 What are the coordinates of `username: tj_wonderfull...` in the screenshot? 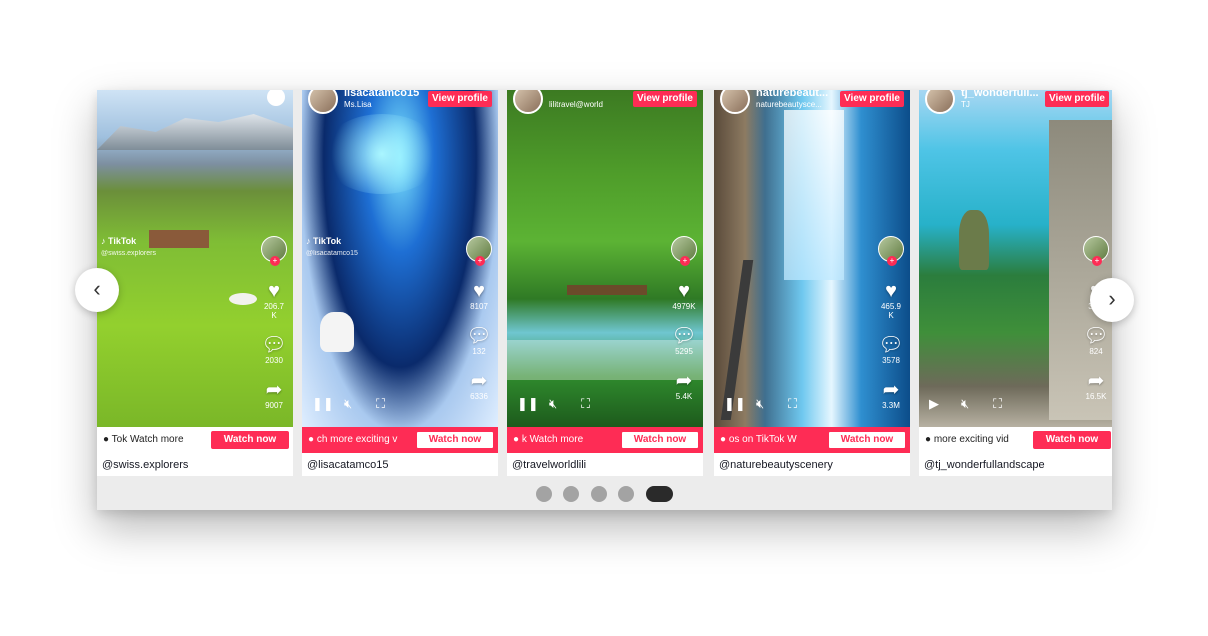 It's located at (1000, 94).